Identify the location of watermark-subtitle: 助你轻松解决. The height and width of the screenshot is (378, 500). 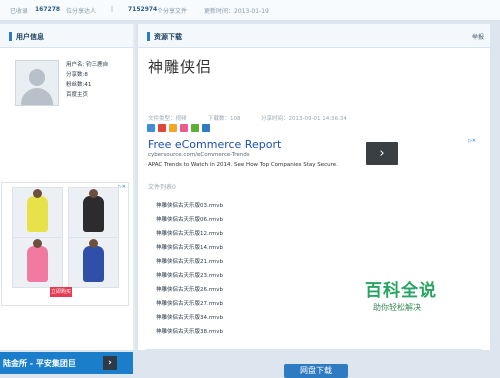
(397, 307).